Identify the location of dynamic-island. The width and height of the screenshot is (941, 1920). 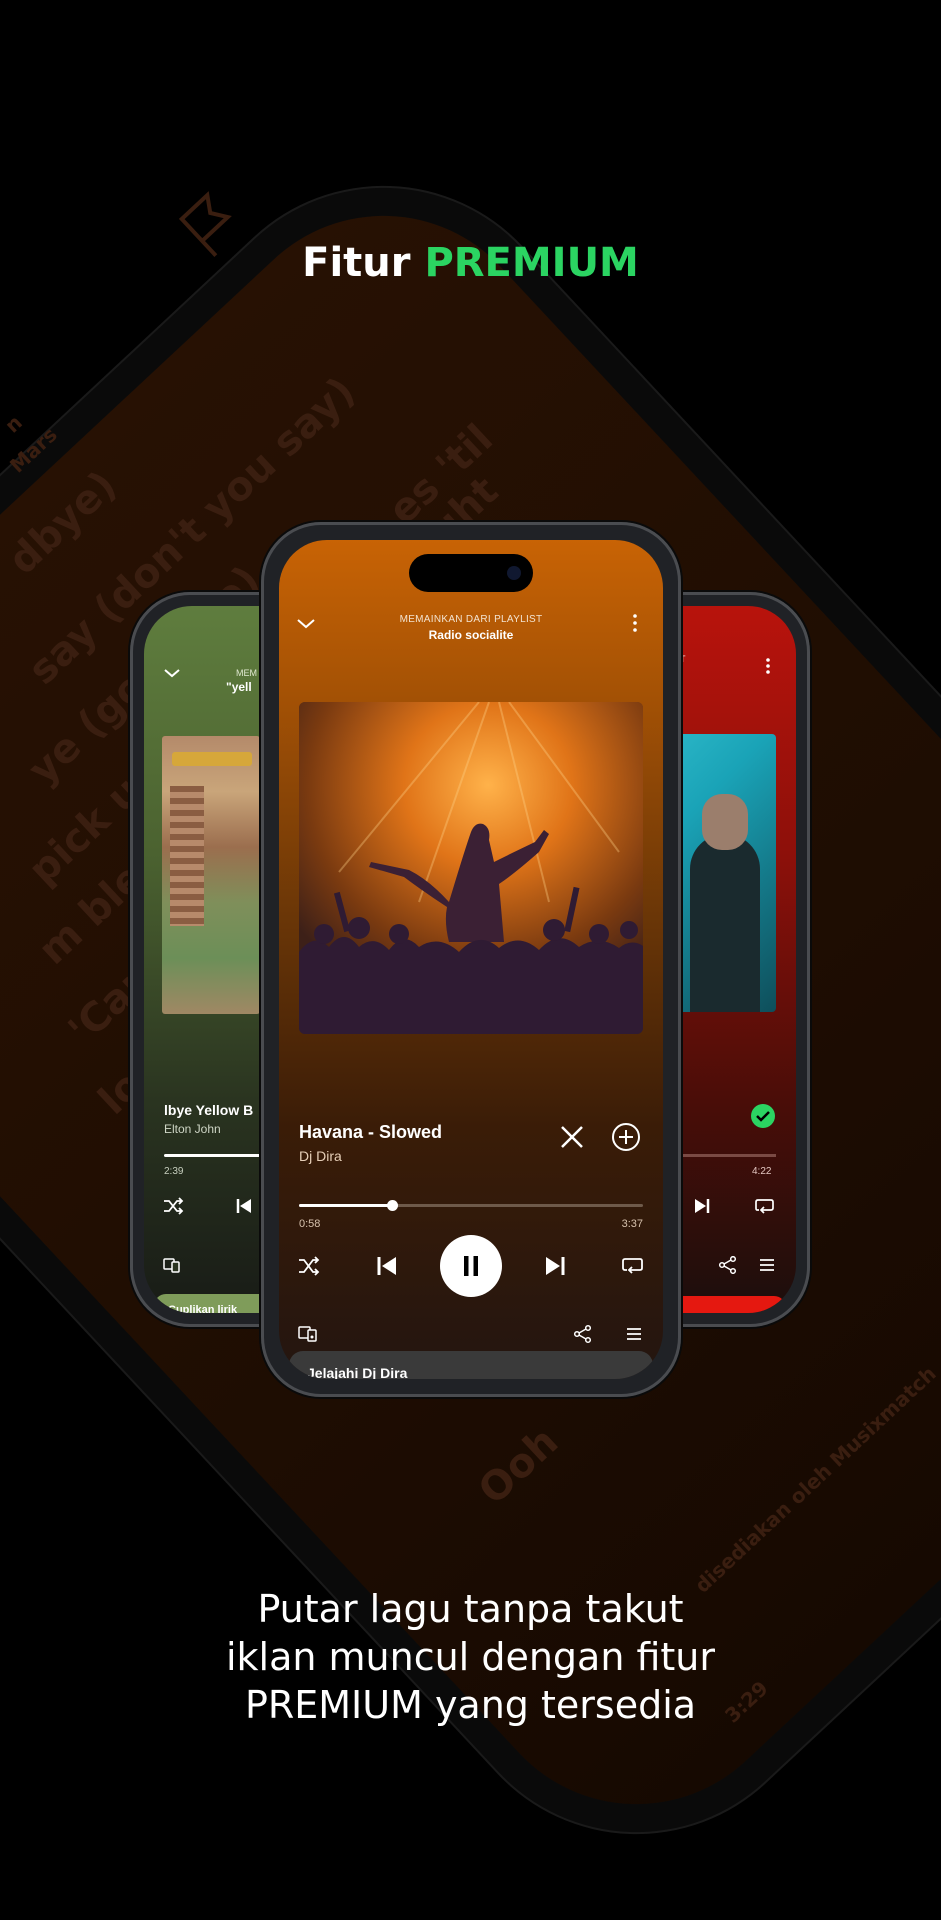
(471, 573).